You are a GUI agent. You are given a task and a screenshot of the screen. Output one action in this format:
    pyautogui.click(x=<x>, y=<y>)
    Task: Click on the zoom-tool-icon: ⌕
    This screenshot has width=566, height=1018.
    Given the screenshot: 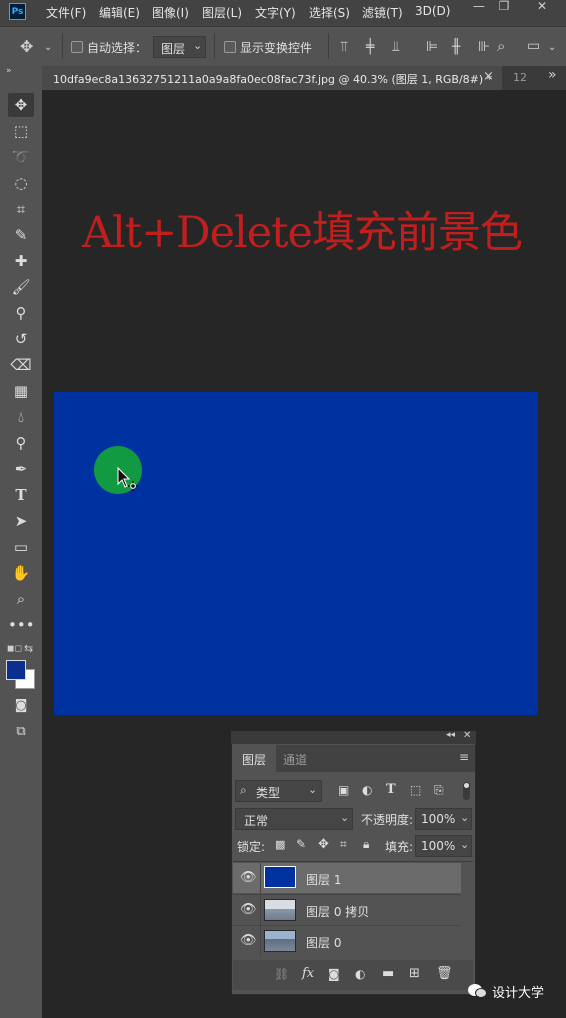 What is the action you would take?
    pyautogui.click(x=21, y=599)
    